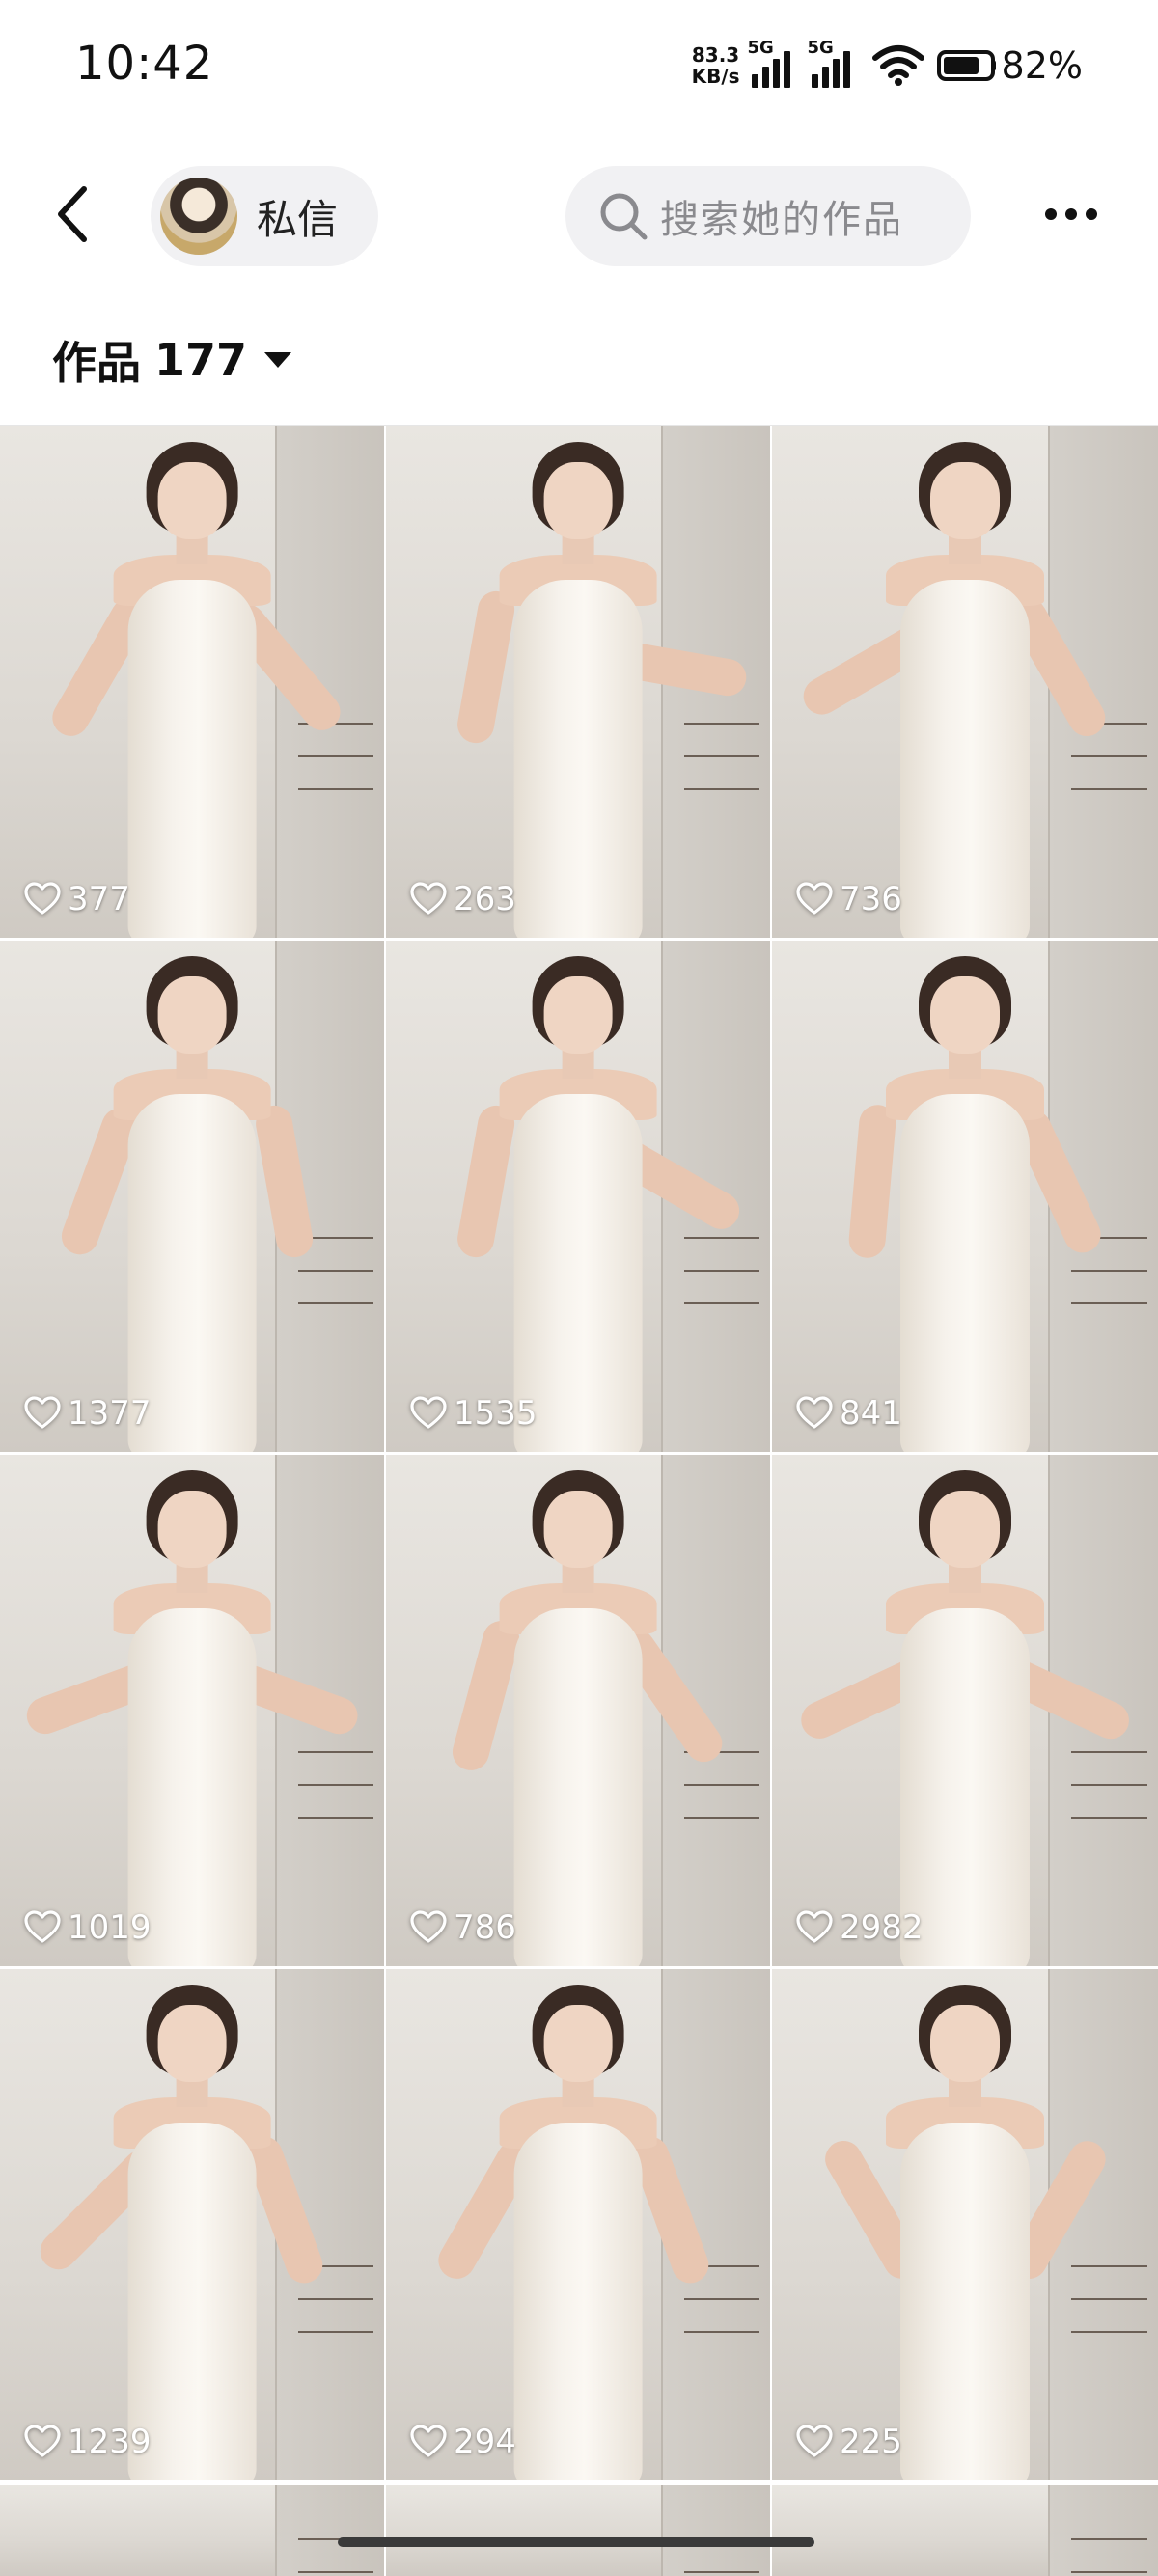  I want to click on like-count: 377, so click(76, 899).